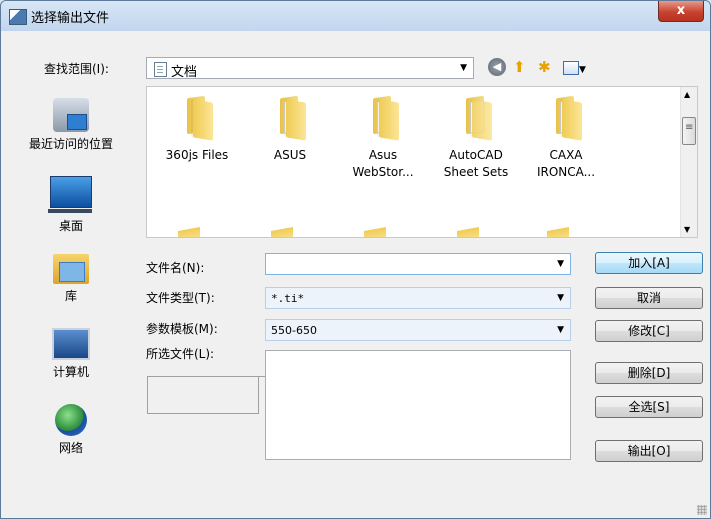 The height and width of the screenshot is (519, 711). Describe the element at coordinates (649, 407) in the screenshot. I see `select-all-button: 全选[S]` at that location.